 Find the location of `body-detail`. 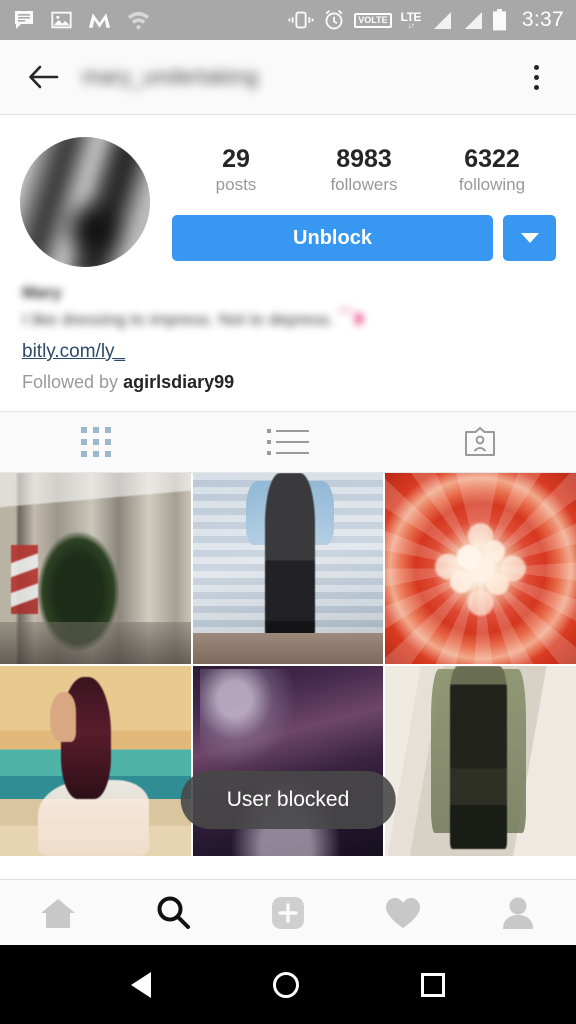

body-detail is located at coordinates (479, 757).